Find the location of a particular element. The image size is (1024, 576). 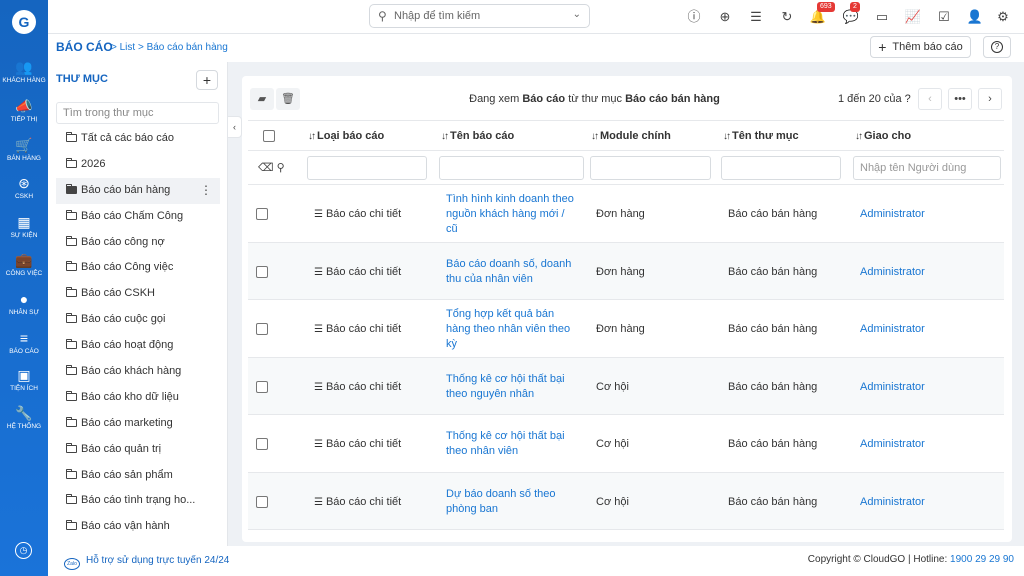

folder-item: Báo cáo marketing is located at coordinates (138, 424).